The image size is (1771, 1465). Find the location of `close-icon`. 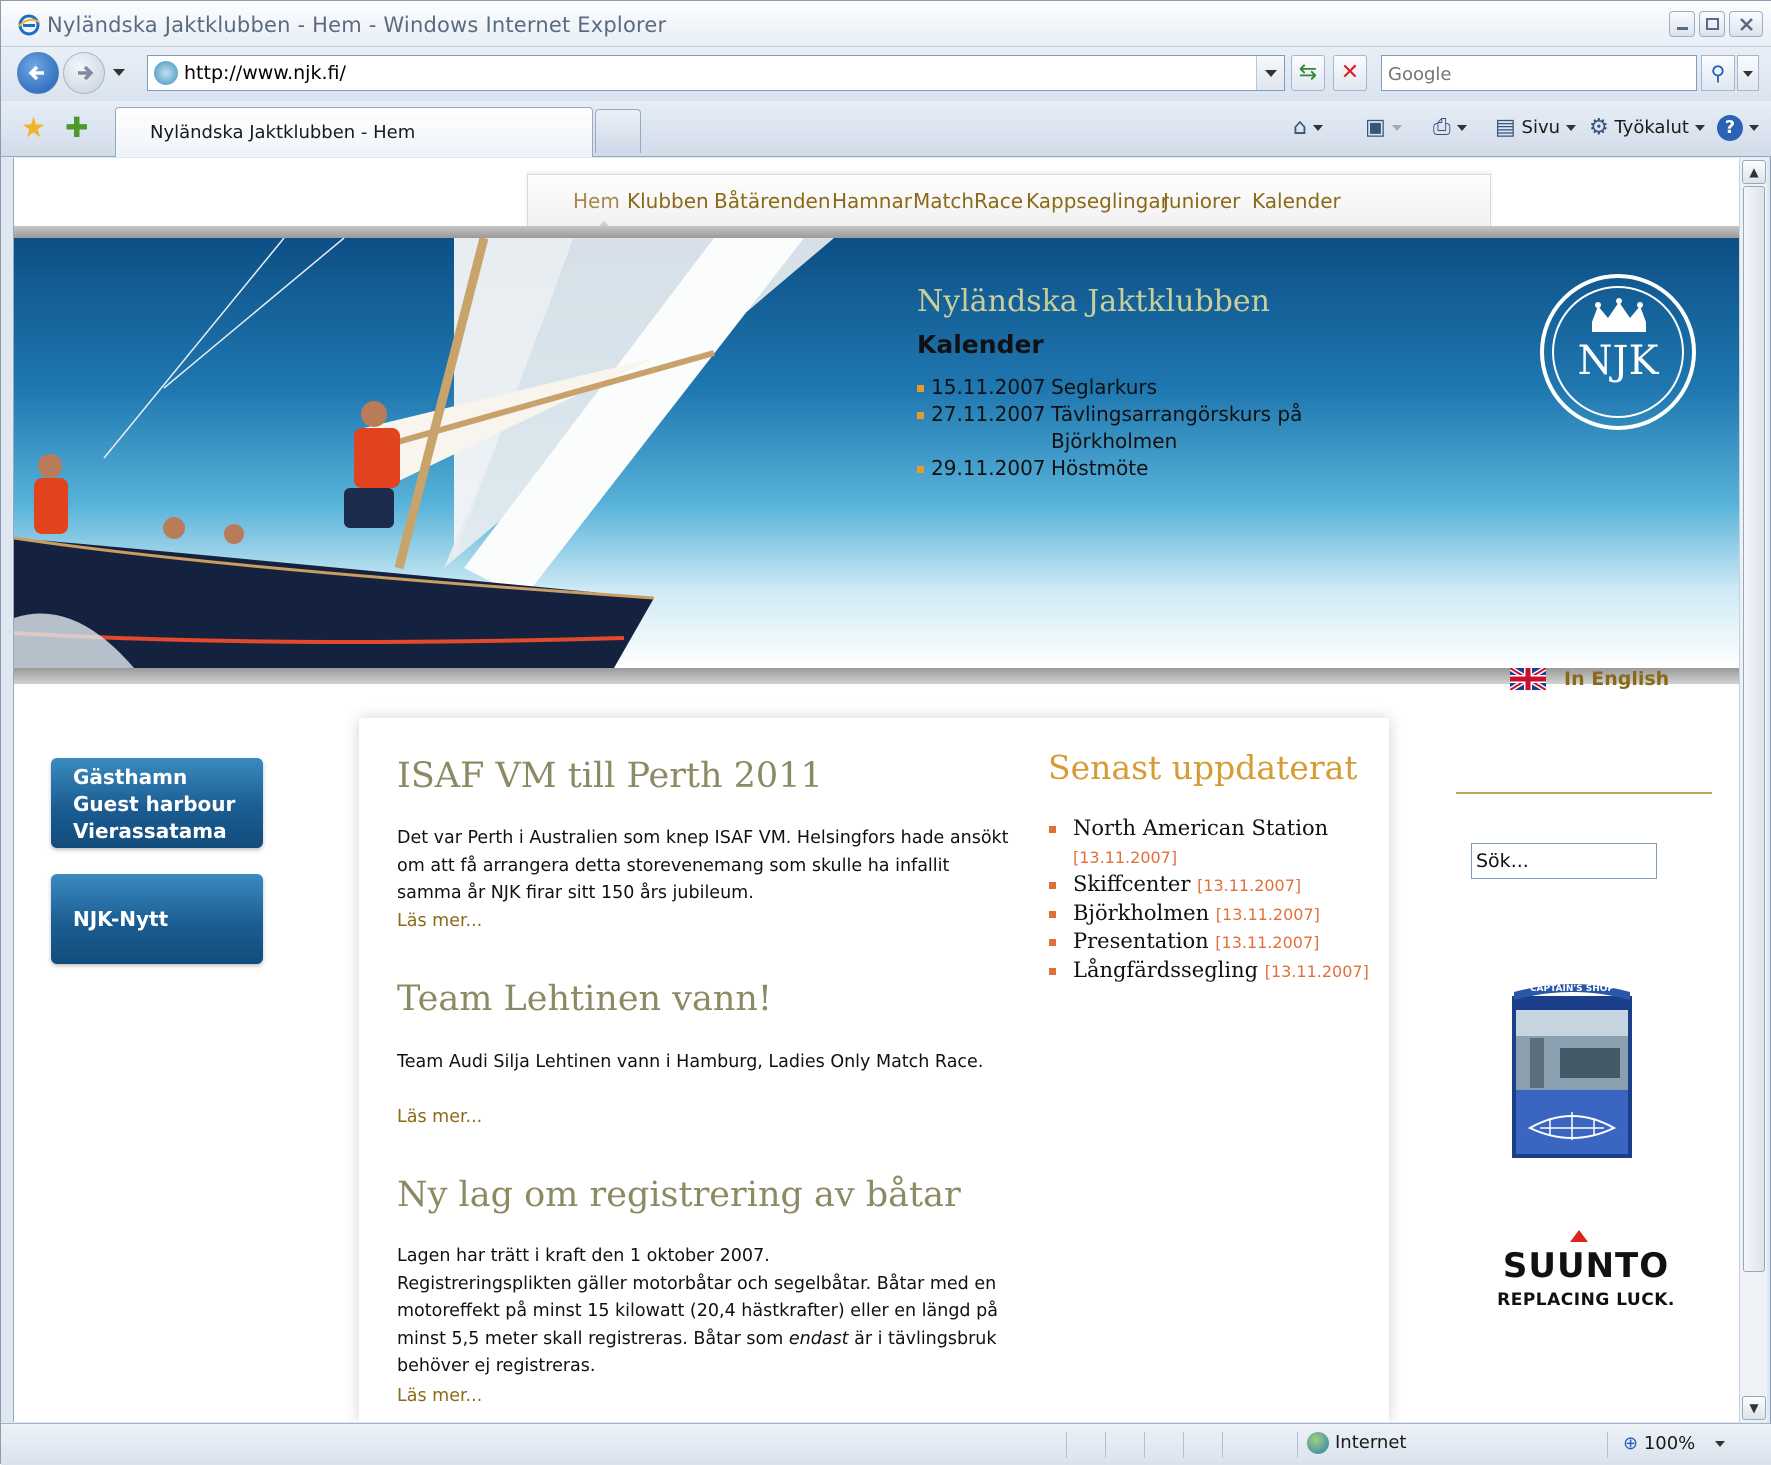

close-icon is located at coordinates (1746, 24).